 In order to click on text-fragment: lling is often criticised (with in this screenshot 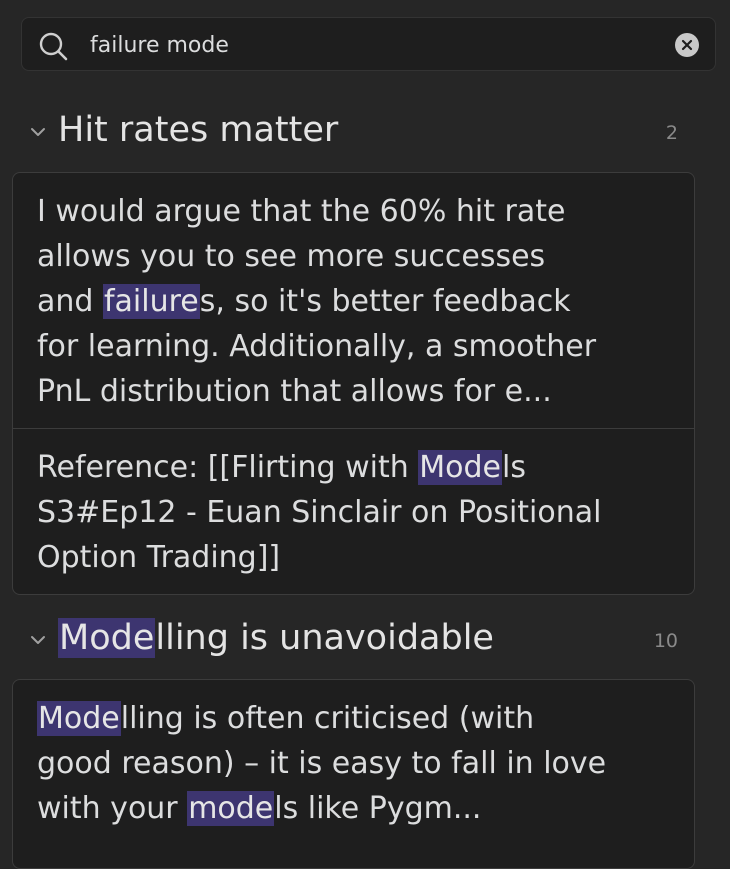, I will do `click(327, 718)`.